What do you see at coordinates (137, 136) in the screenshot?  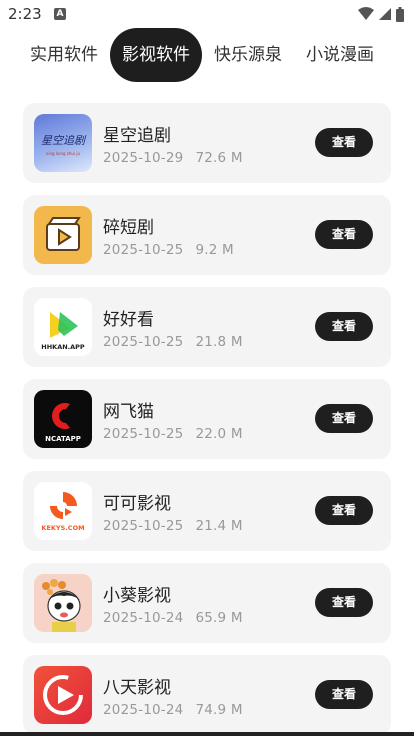 I see `app-name: 星空追剧` at bounding box center [137, 136].